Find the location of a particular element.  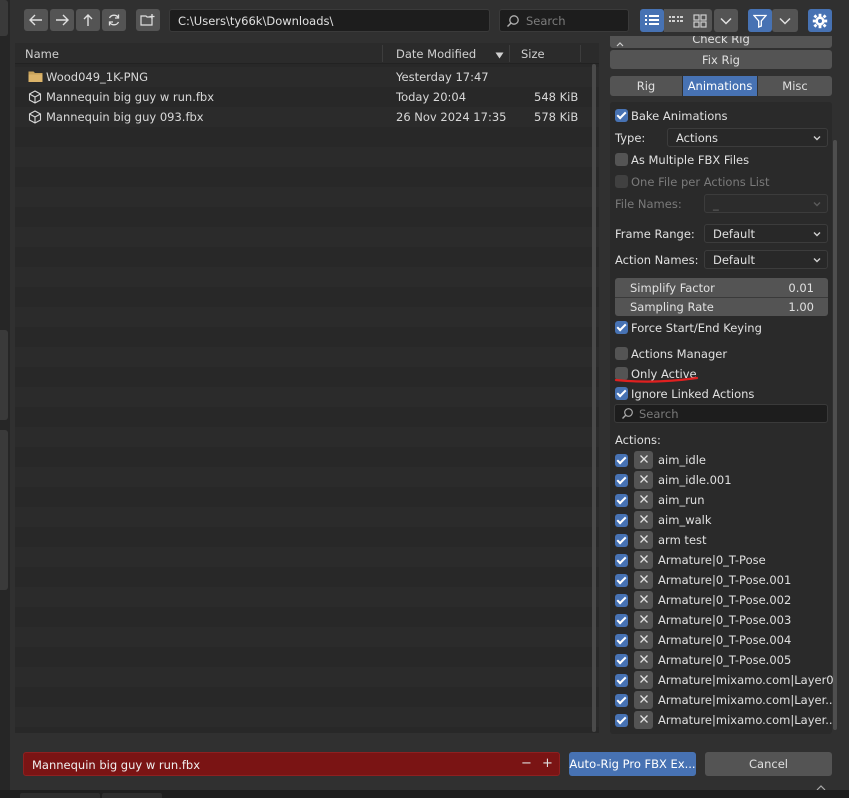

bake-animations-checkbox is located at coordinates (621, 115).